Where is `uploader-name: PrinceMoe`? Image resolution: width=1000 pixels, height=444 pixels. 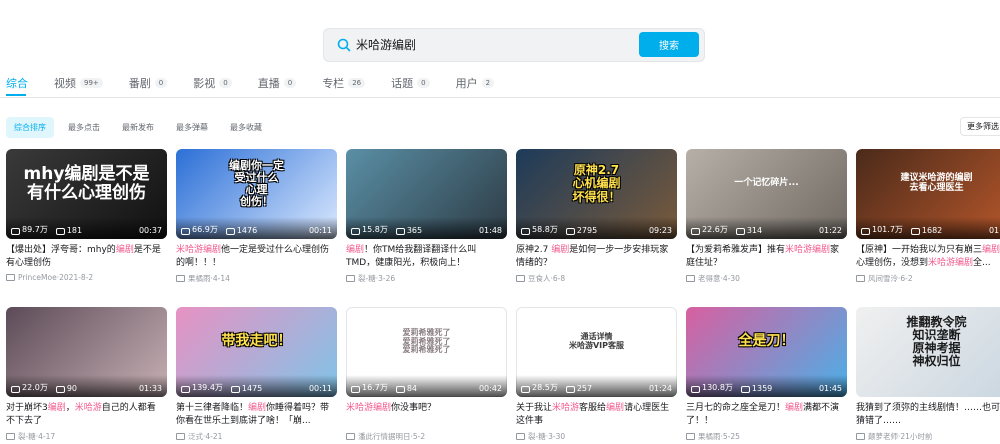 uploader-name: PrinceMoe is located at coordinates (37, 277).